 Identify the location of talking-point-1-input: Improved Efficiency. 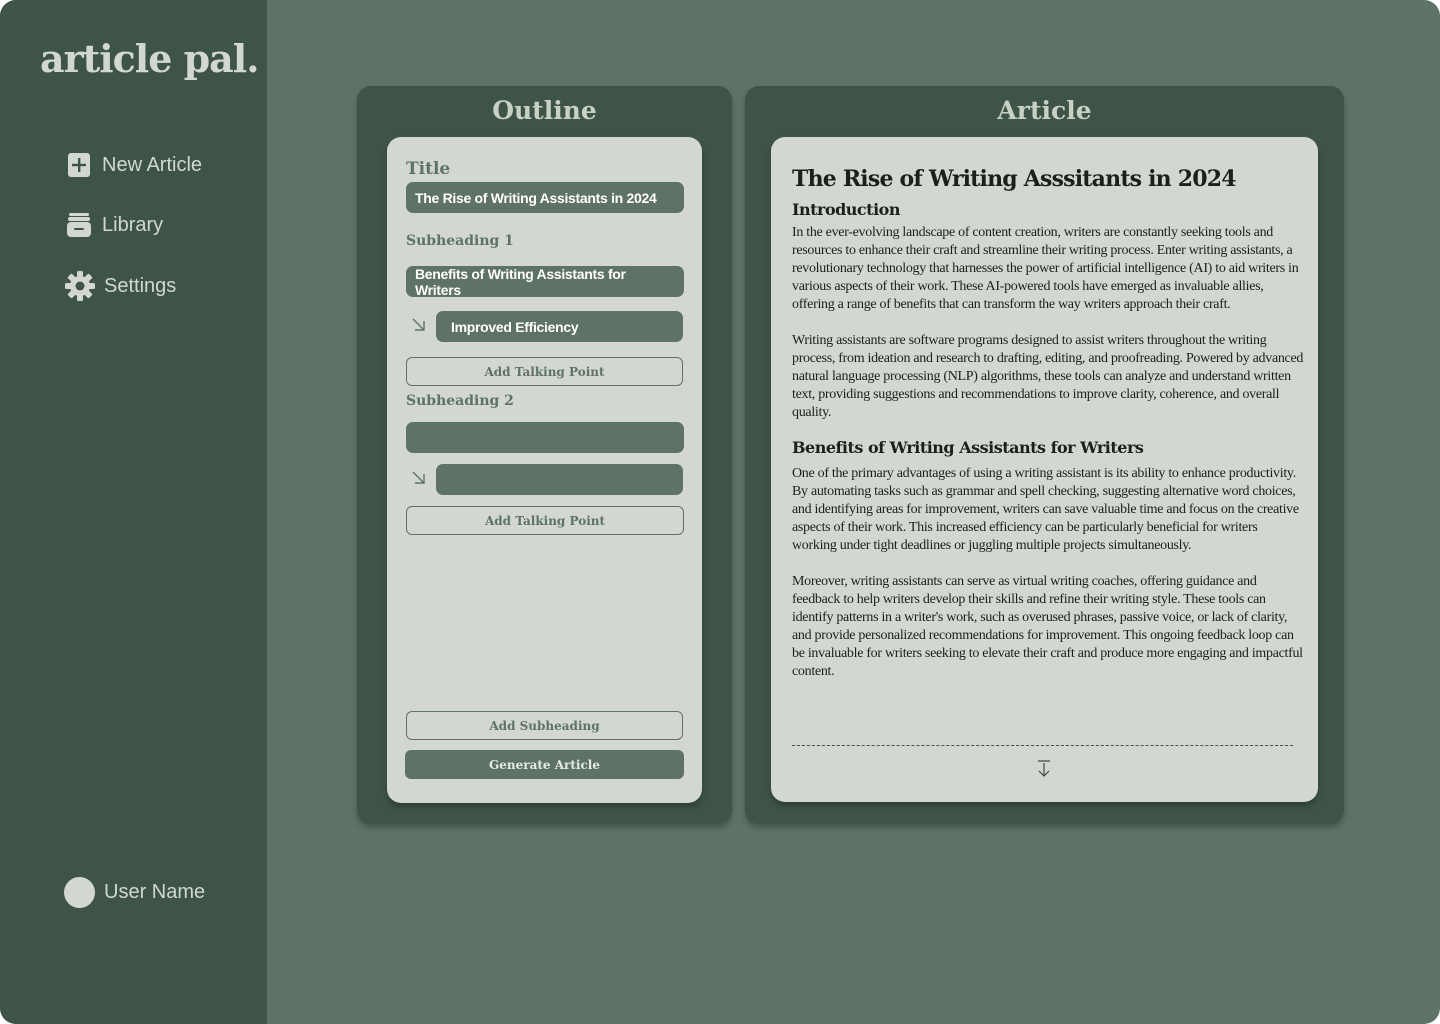
(559, 326).